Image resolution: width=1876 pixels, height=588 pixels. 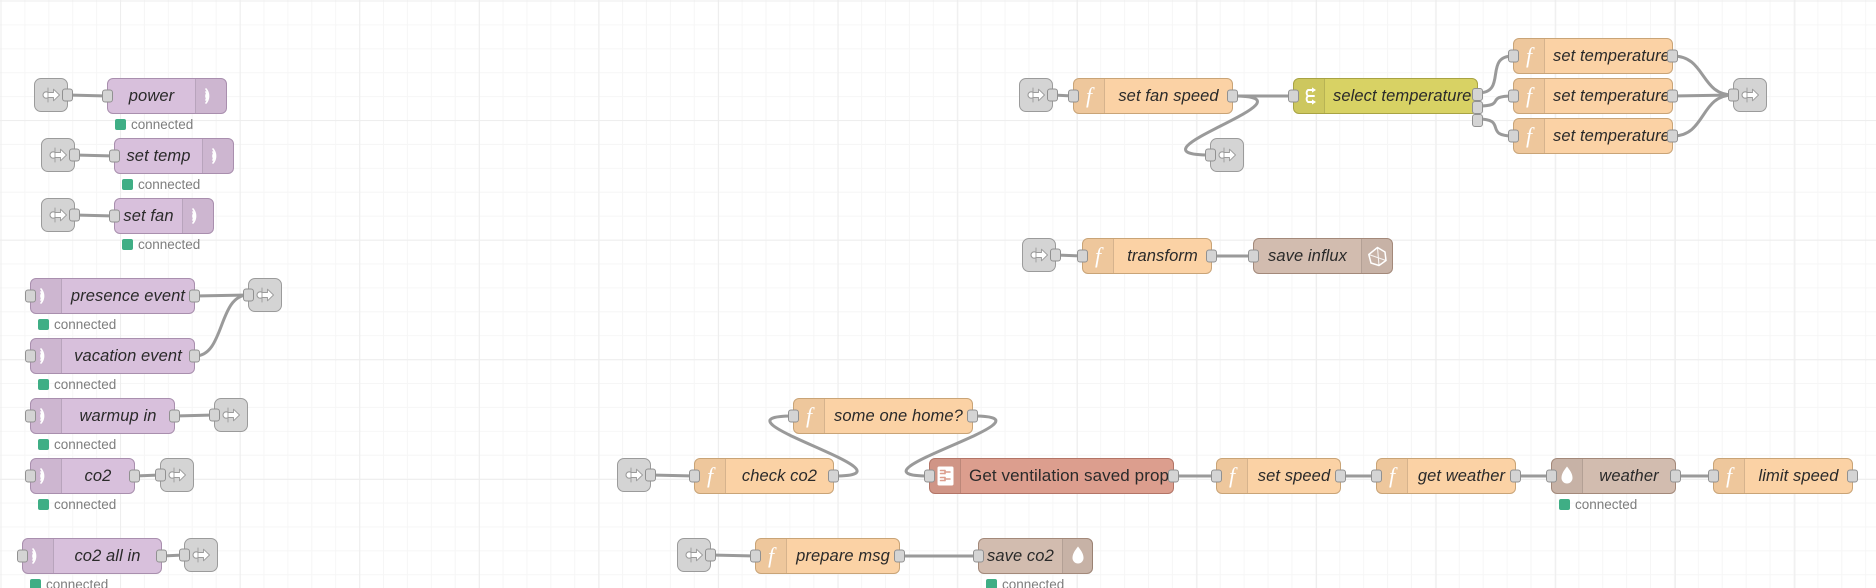 What do you see at coordinates (198, 555) in the screenshot?
I see `node-linkout-co2all` at bounding box center [198, 555].